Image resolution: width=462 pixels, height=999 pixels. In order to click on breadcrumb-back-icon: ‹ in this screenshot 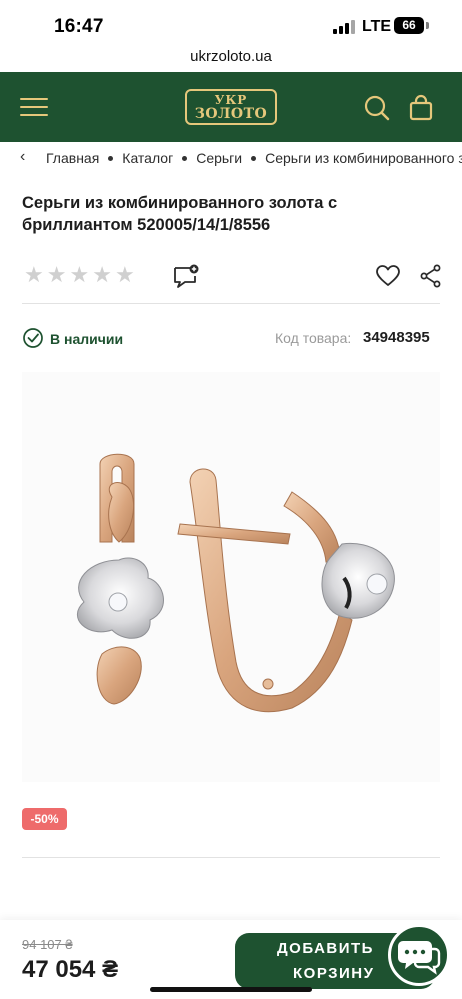, I will do `click(22, 157)`.